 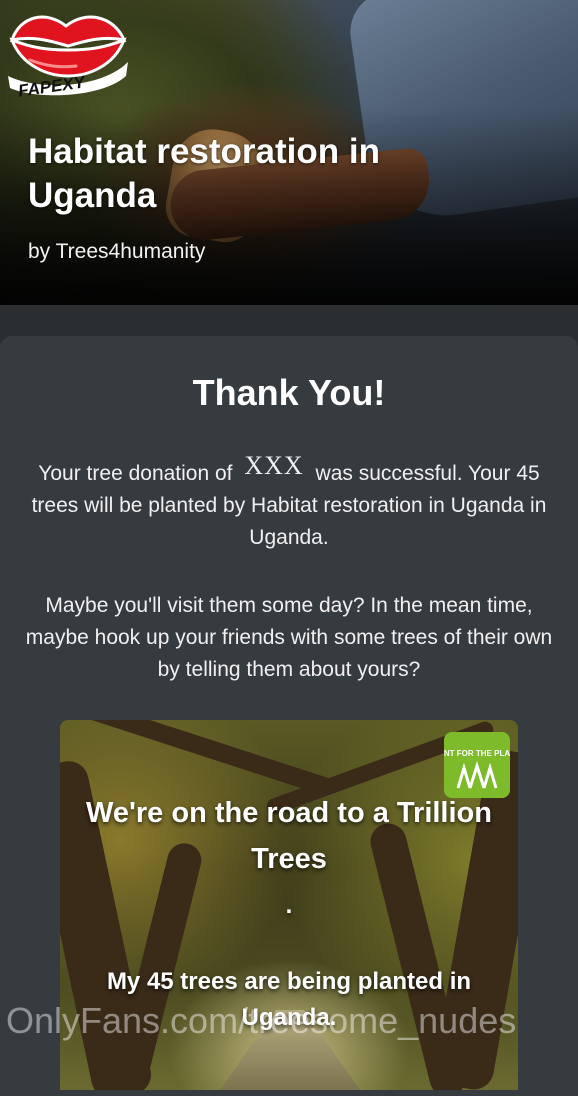 What do you see at coordinates (68, 56) in the screenshot?
I see `lips-icon: FAPEXY` at bounding box center [68, 56].